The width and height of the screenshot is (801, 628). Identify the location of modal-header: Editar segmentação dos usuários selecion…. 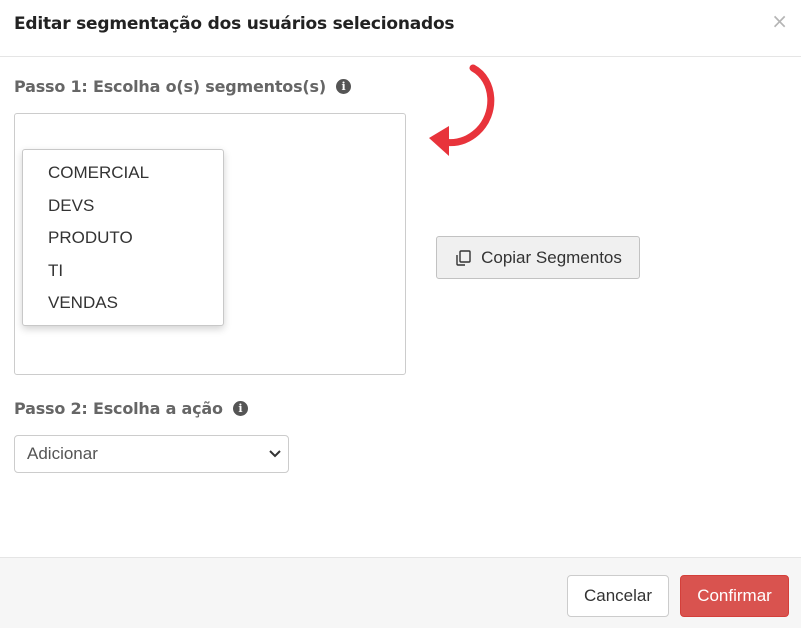
(400, 28).